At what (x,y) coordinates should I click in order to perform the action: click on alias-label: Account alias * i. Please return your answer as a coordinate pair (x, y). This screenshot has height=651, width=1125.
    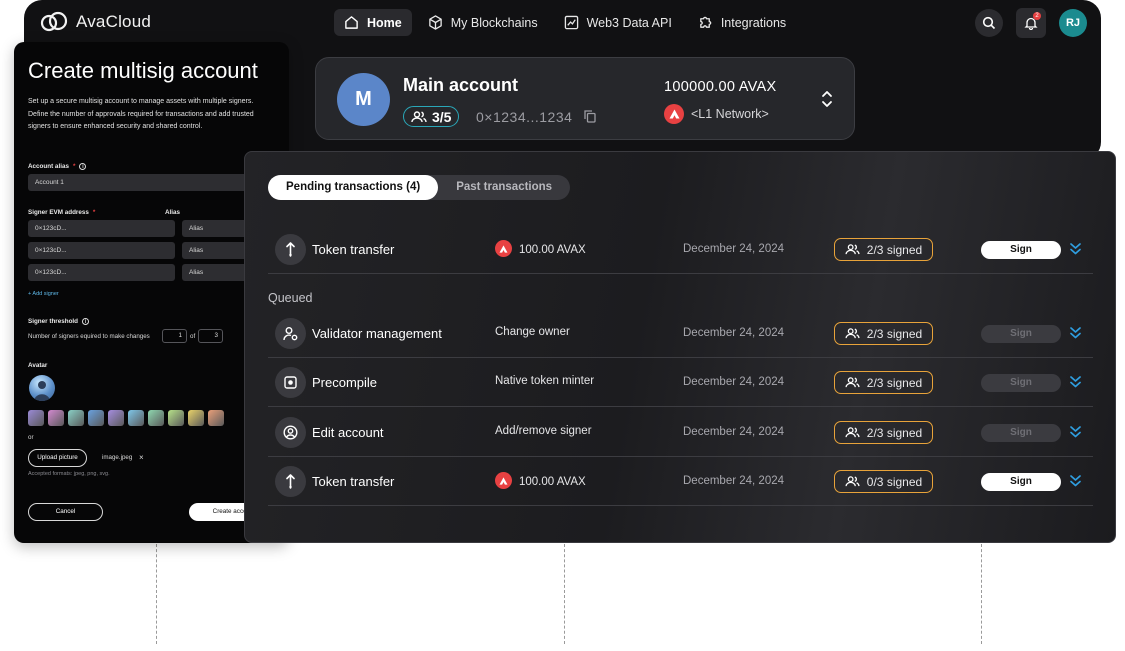
    Looking at the image, I should click on (57, 166).